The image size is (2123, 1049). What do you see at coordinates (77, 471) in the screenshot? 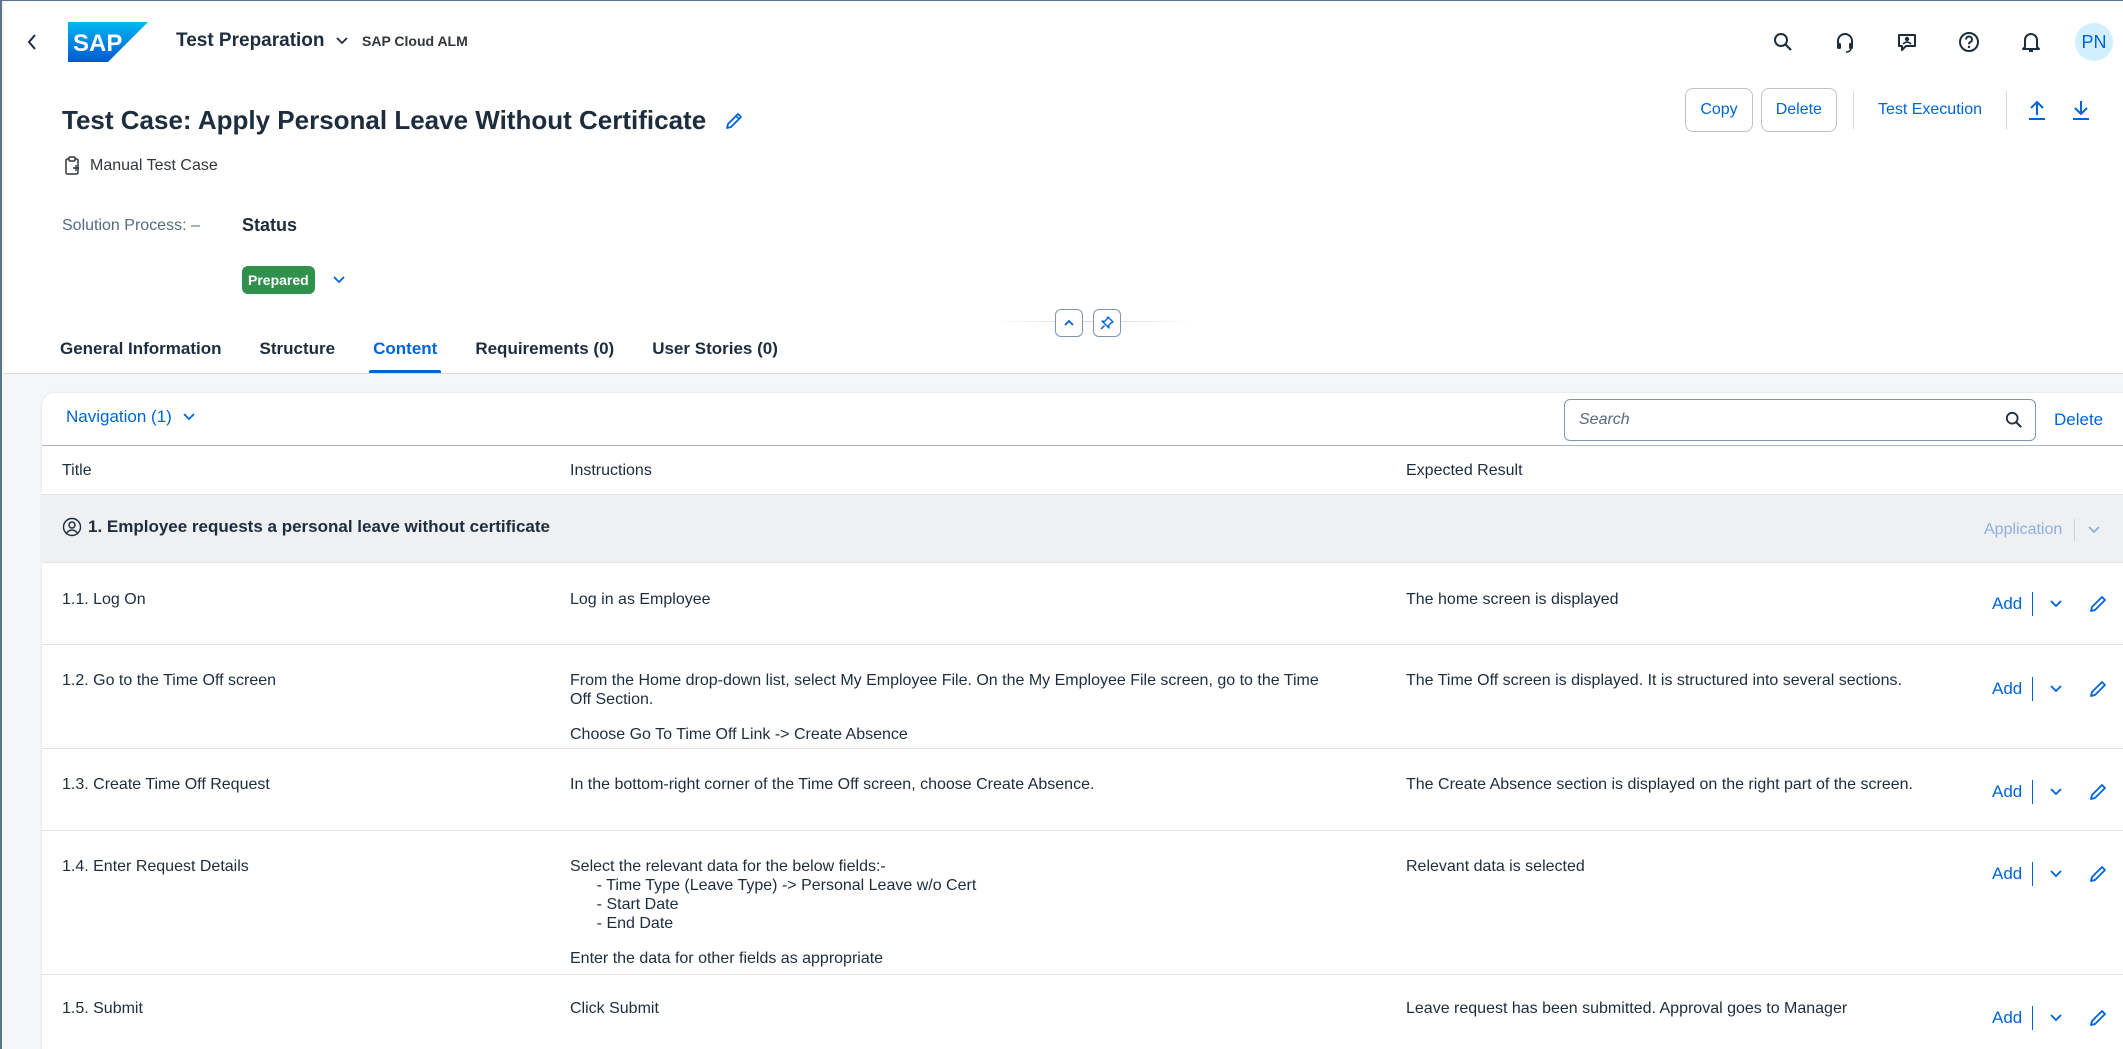
I see `column-header-title: Title` at bounding box center [77, 471].